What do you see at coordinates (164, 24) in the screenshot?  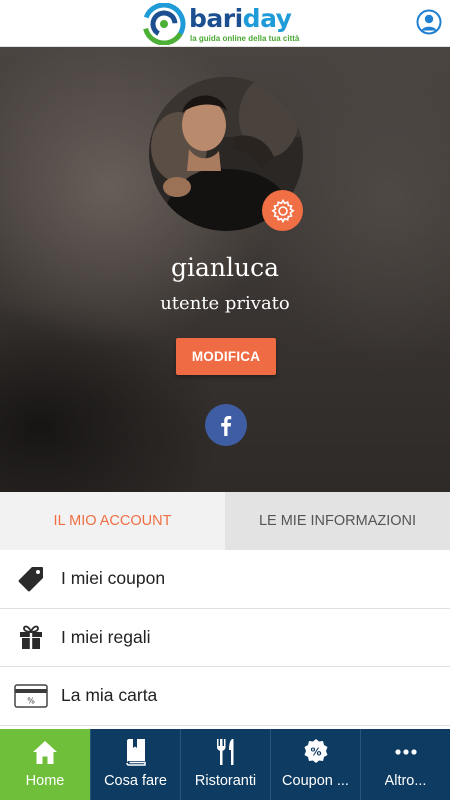 I see `bariday-logo-mark-icon` at bounding box center [164, 24].